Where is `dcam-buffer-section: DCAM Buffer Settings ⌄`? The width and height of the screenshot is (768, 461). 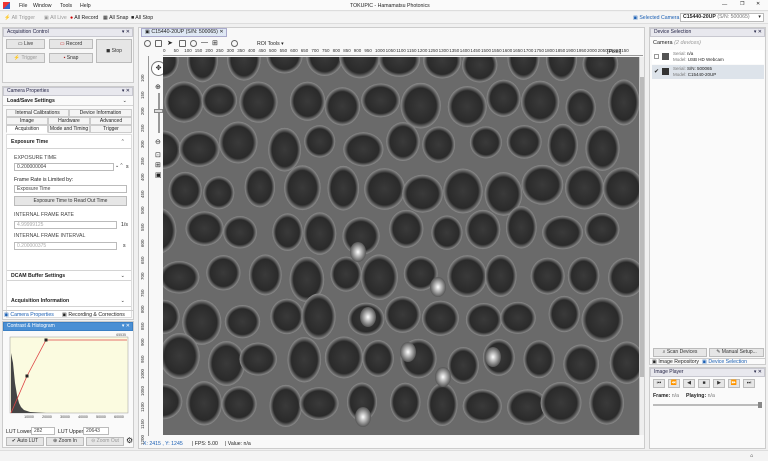 dcam-buffer-section: DCAM Buffer Settings ⌄ is located at coordinates (69, 275).